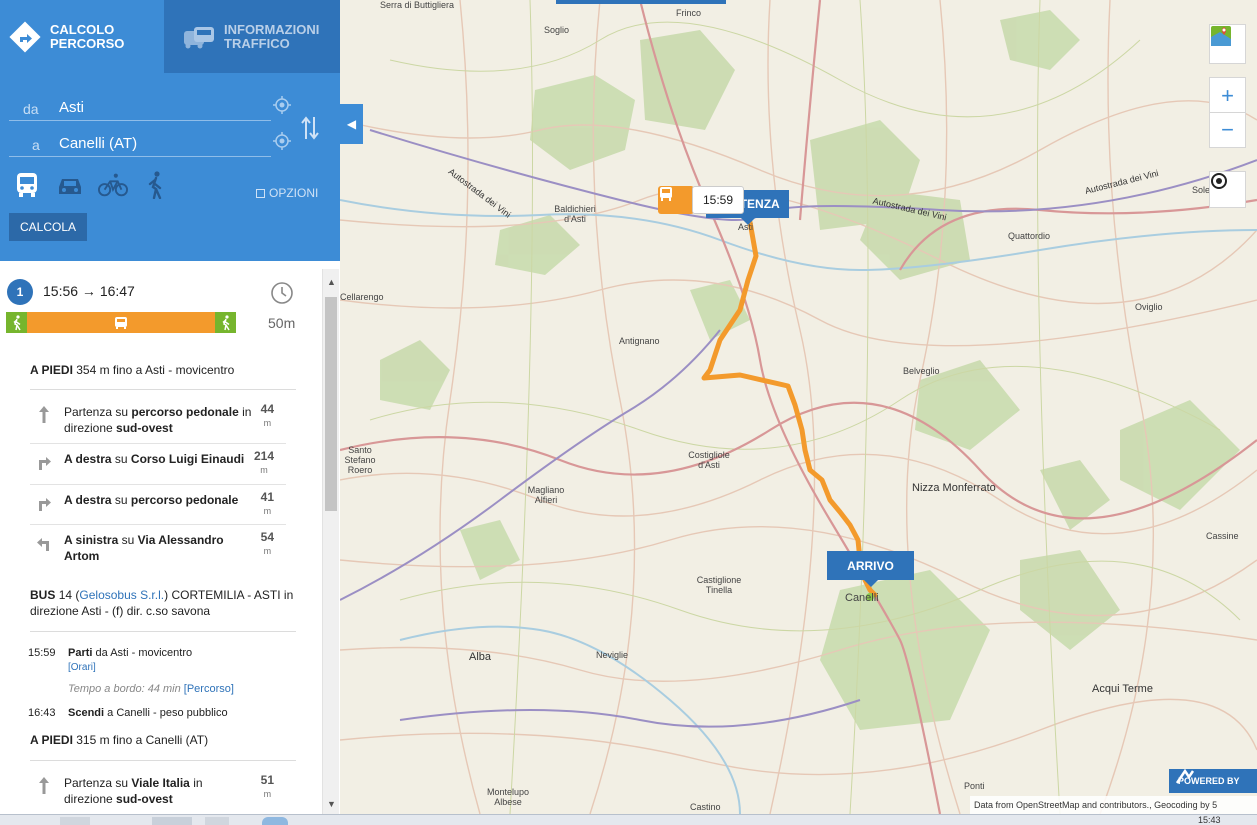 This screenshot has height=825, width=1257. Describe the element at coordinates (709, 460) in the screenshot. I see `place-label: Costigliole d'Asti` at that location.